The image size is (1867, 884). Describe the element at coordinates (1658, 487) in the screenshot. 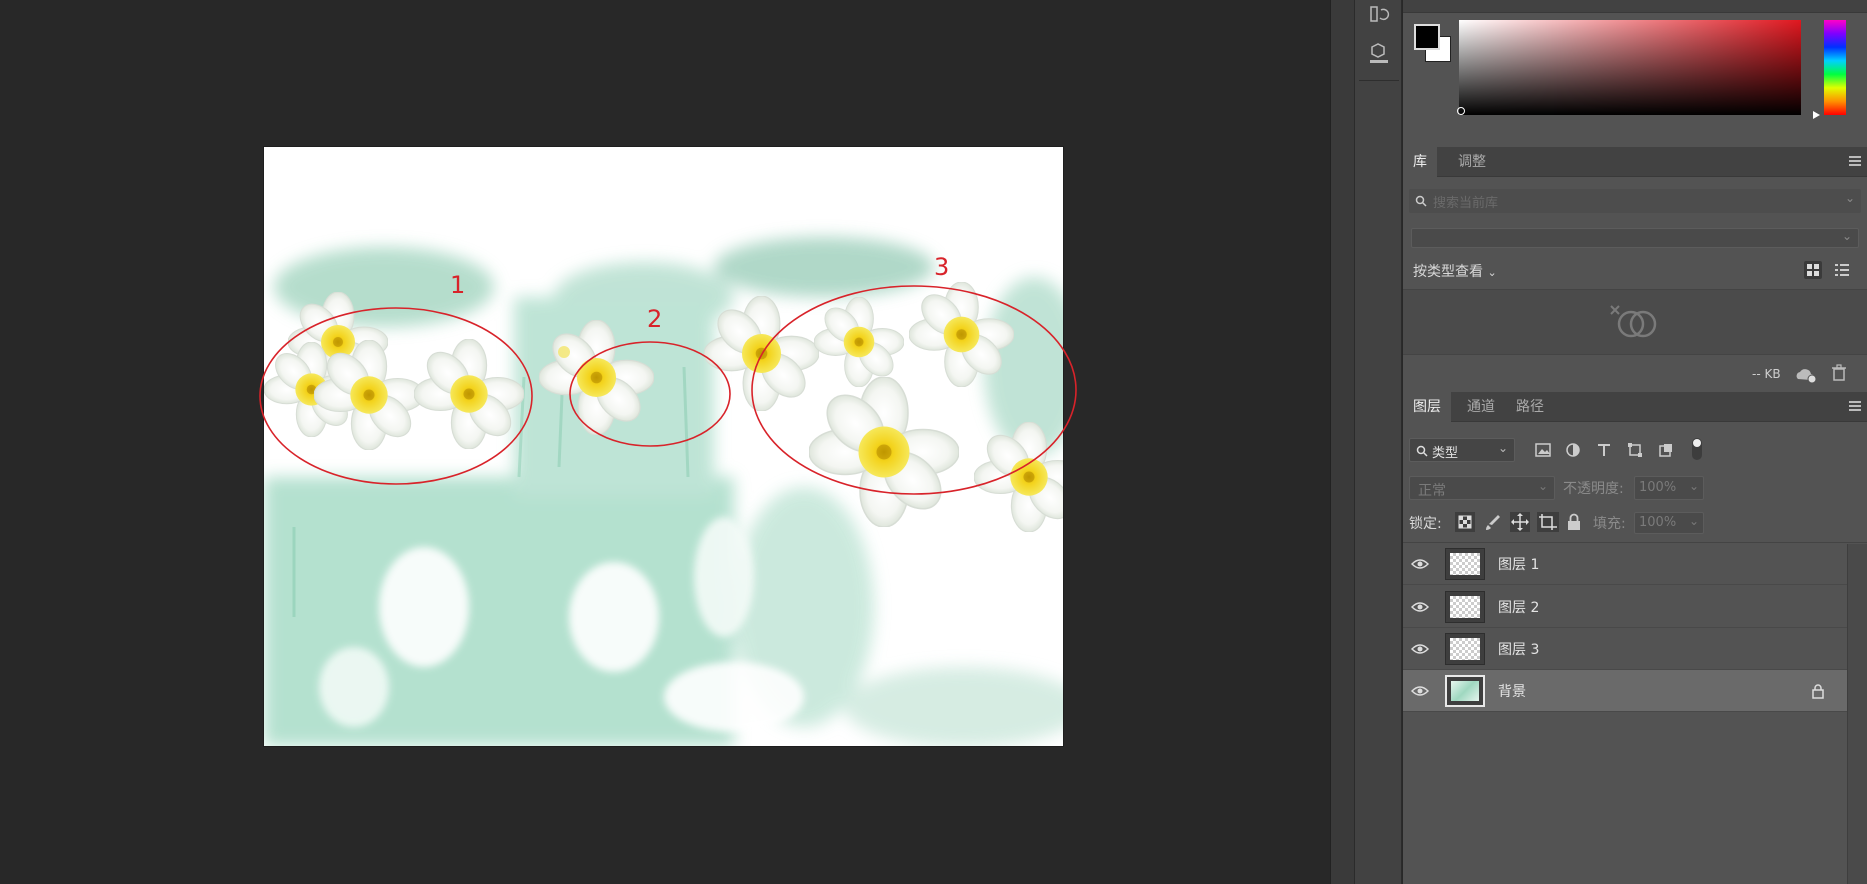

I see `opacity-value: 100%` at that location.